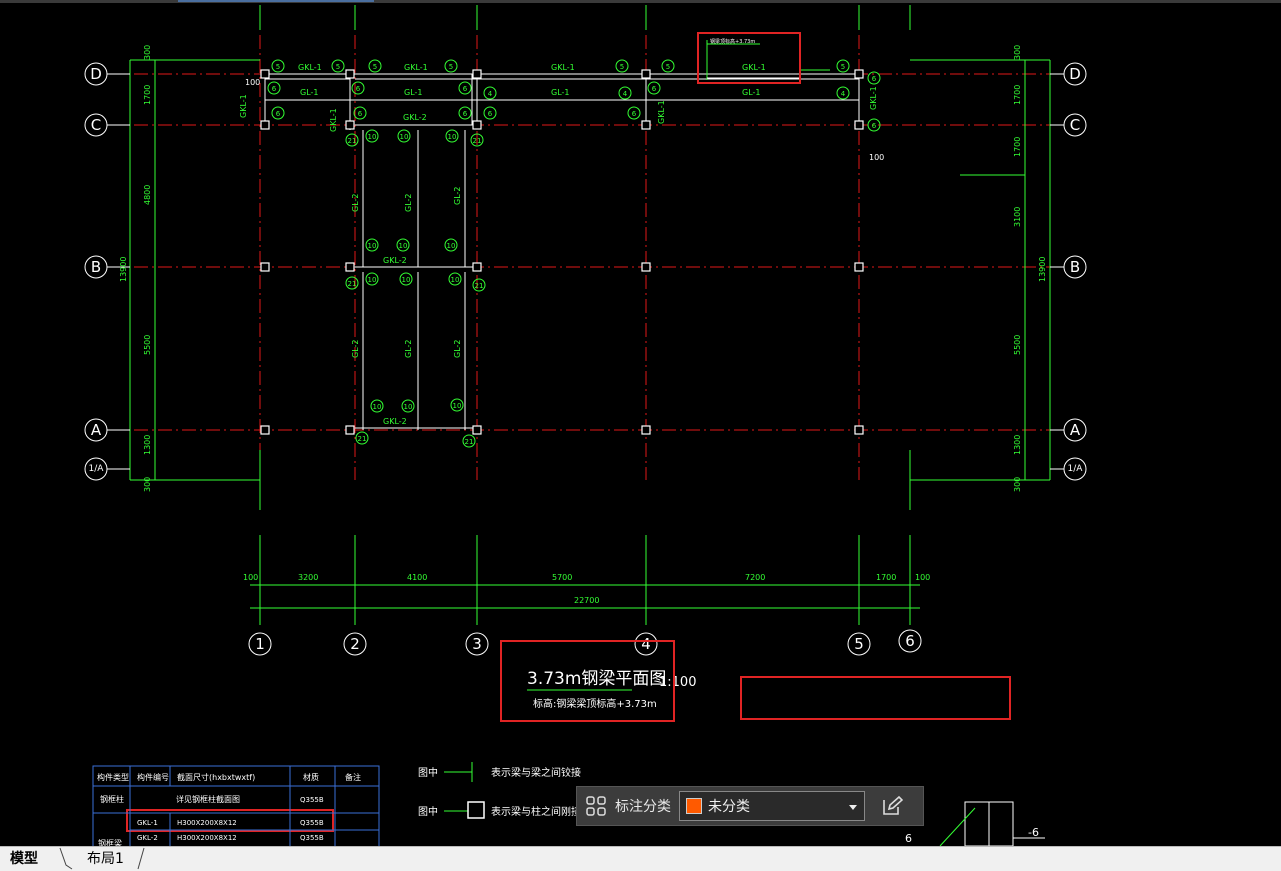  Describe the element at coordinates (395, 421) in the screenshot. I see `beam-label-gkl2-c: GKL-2` at that location.